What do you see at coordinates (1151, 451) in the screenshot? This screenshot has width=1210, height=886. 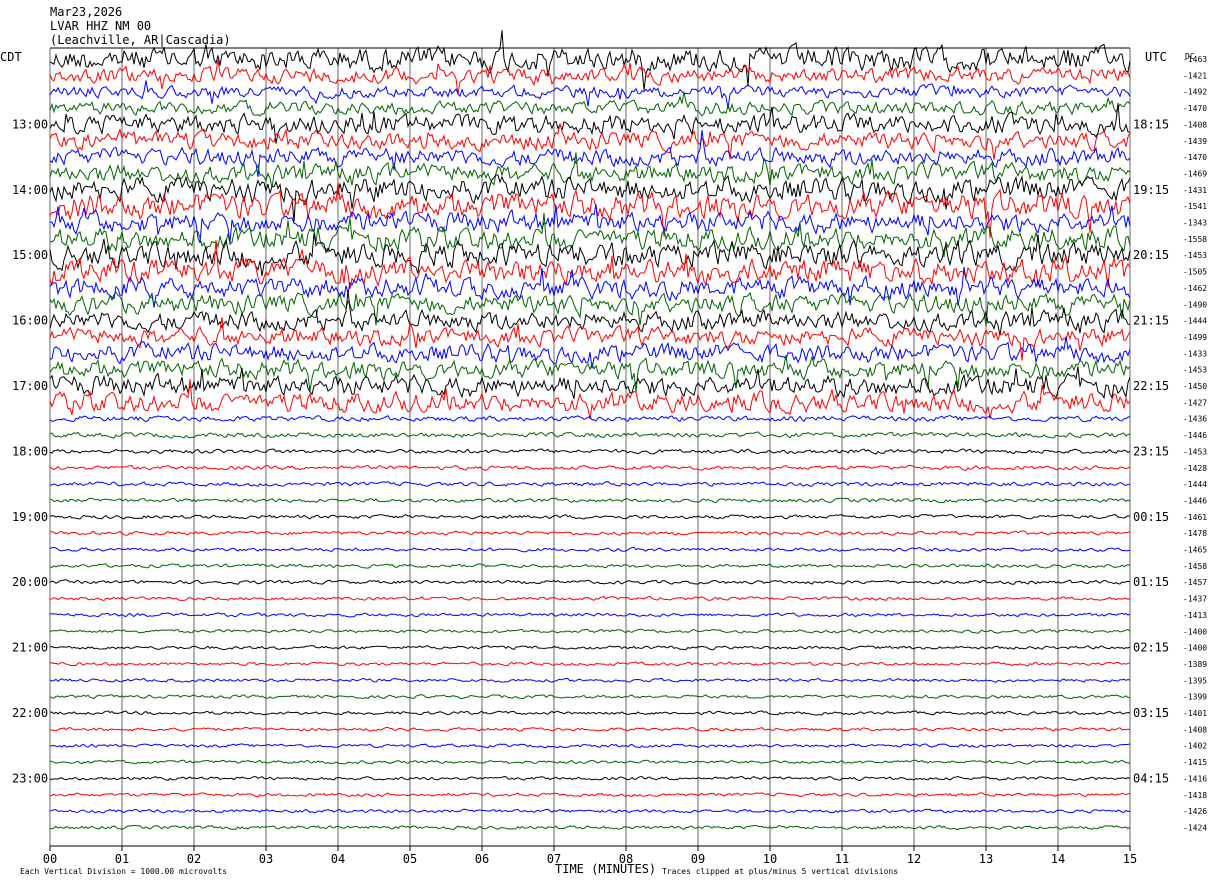 I see `right-hour-label: 23:15` at bounding box center [1151, 451].